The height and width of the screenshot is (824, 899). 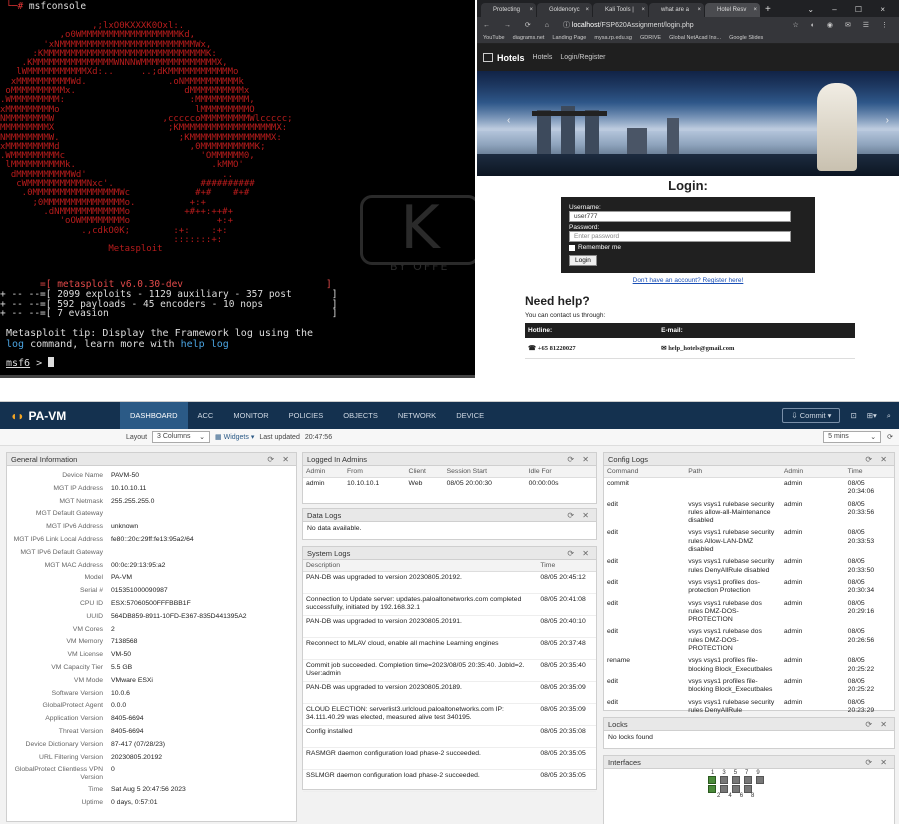 I want to click on refresh-interval-select: 5 mins ⌄, so click(x=852, y=437).